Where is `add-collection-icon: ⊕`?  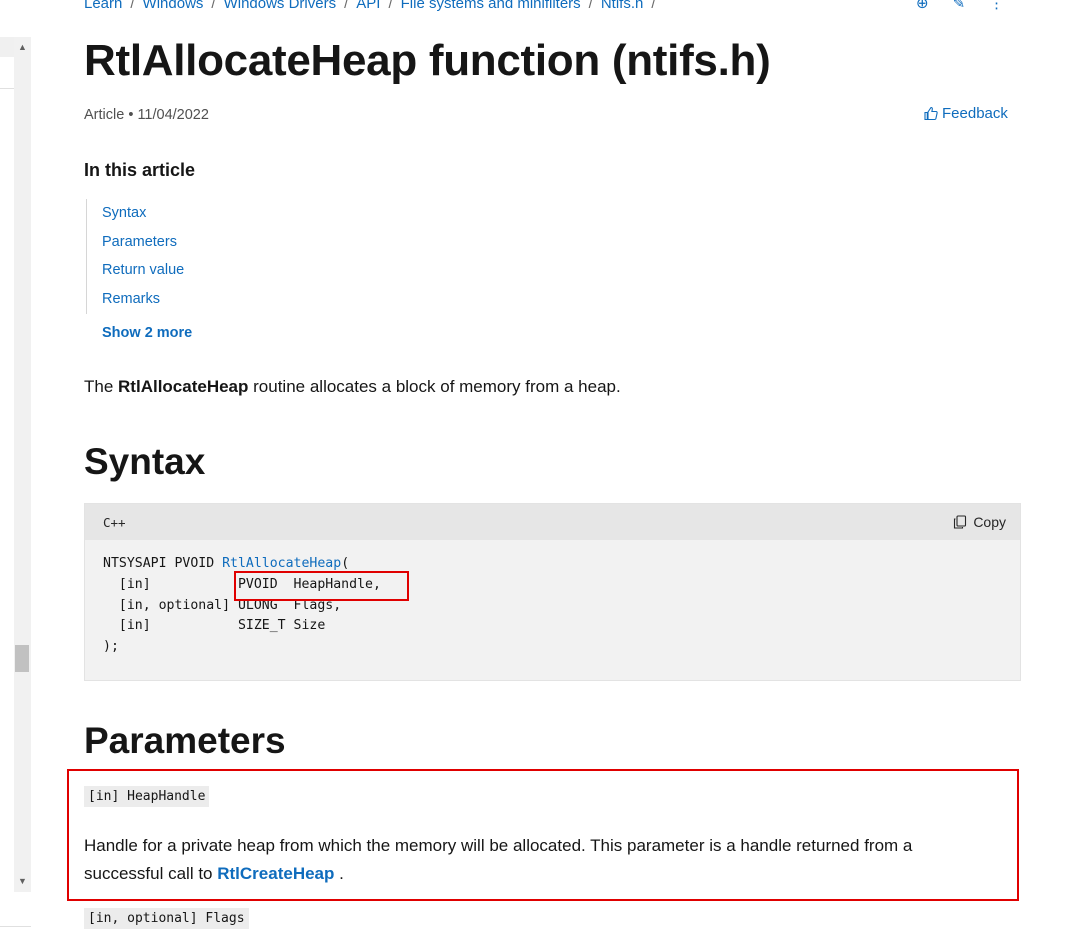
add-collection-icon: ⊕ is located at coordinates (922, 6).